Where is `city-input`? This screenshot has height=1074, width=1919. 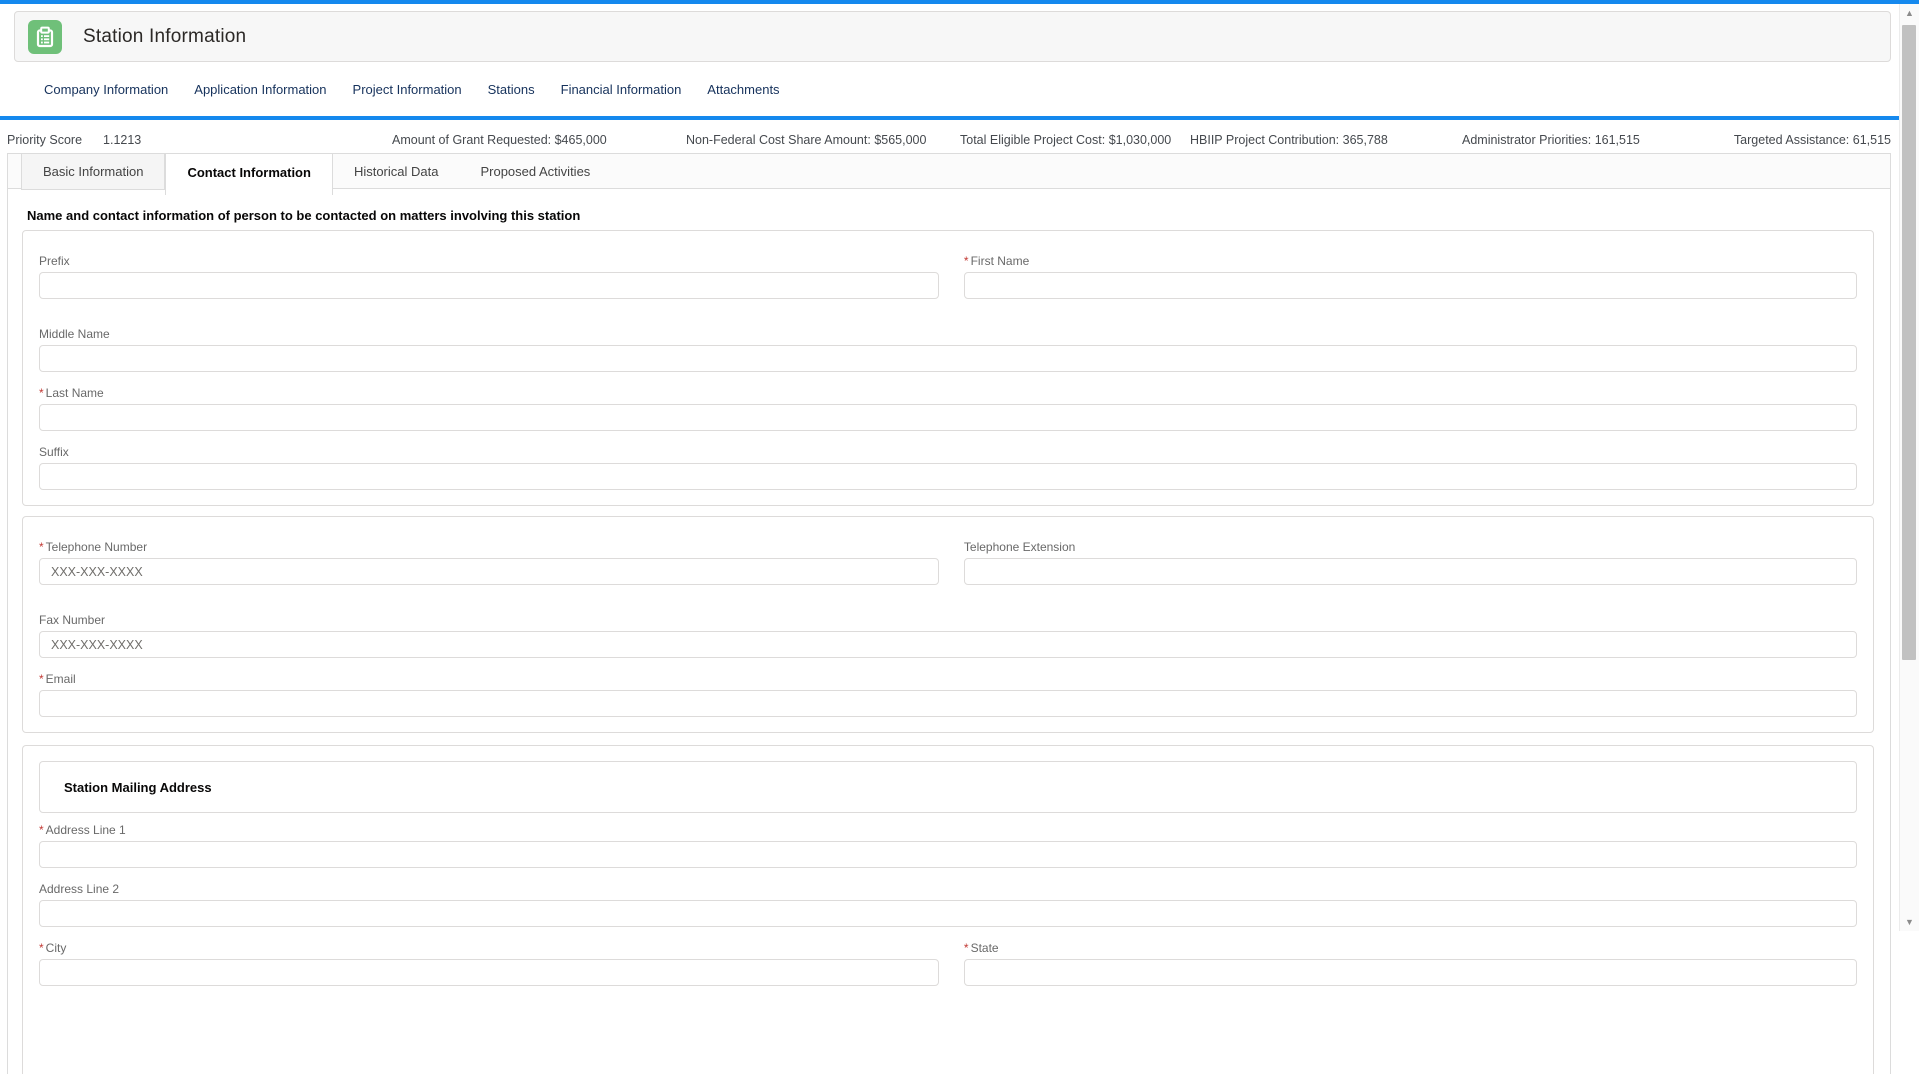
city-input is located at coordinates (489, 972).